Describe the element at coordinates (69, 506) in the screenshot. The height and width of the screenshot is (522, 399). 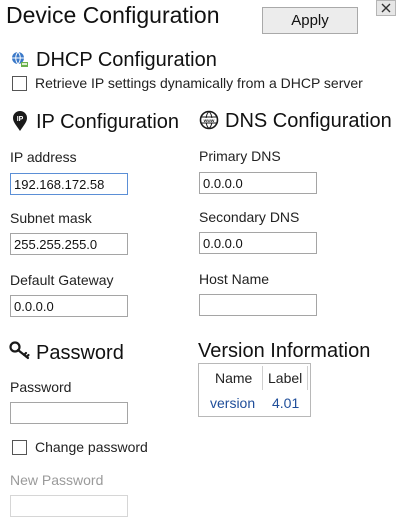
I see `new-password-field` at that location.